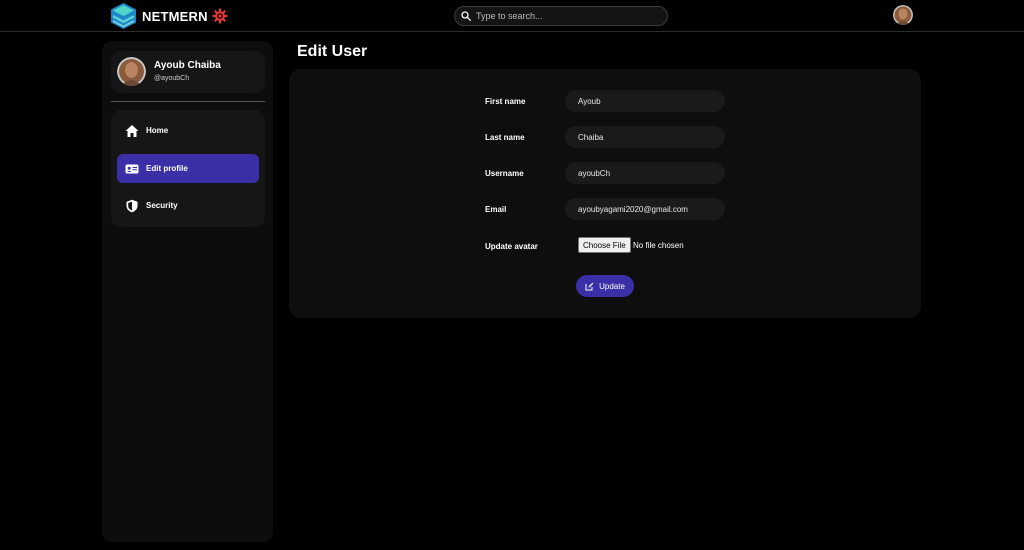  What do you see at coordinates (157, 130) in the screenshot?
I see `sidebar-item-label: Home` at bounding box center [157, 130].